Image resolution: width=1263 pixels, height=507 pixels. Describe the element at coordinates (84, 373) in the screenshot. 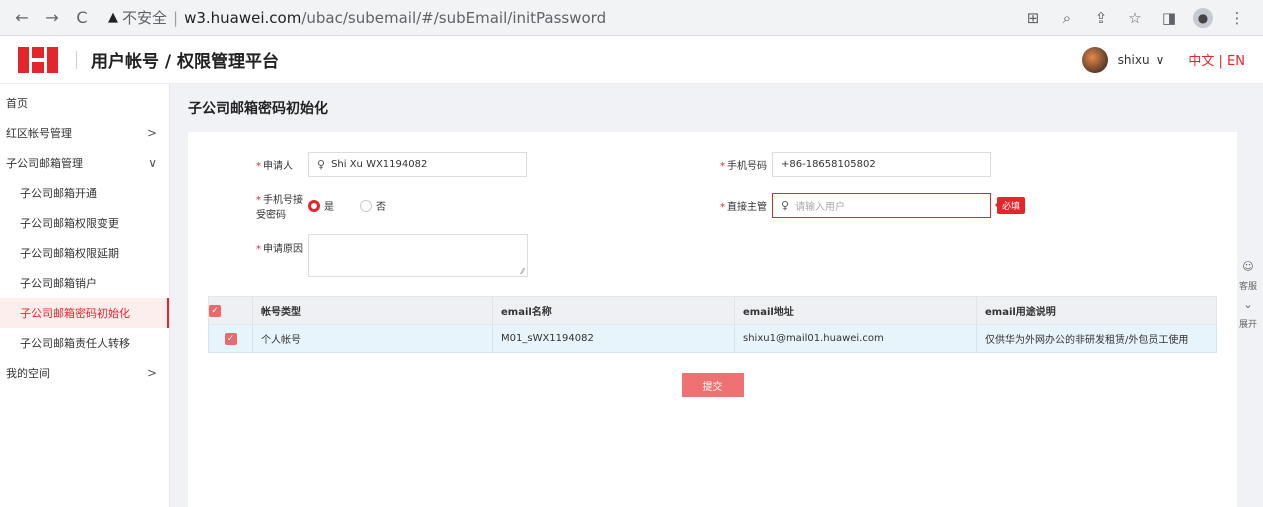

I see `sidebar-item-my-space: 我的空间 >` at that location.